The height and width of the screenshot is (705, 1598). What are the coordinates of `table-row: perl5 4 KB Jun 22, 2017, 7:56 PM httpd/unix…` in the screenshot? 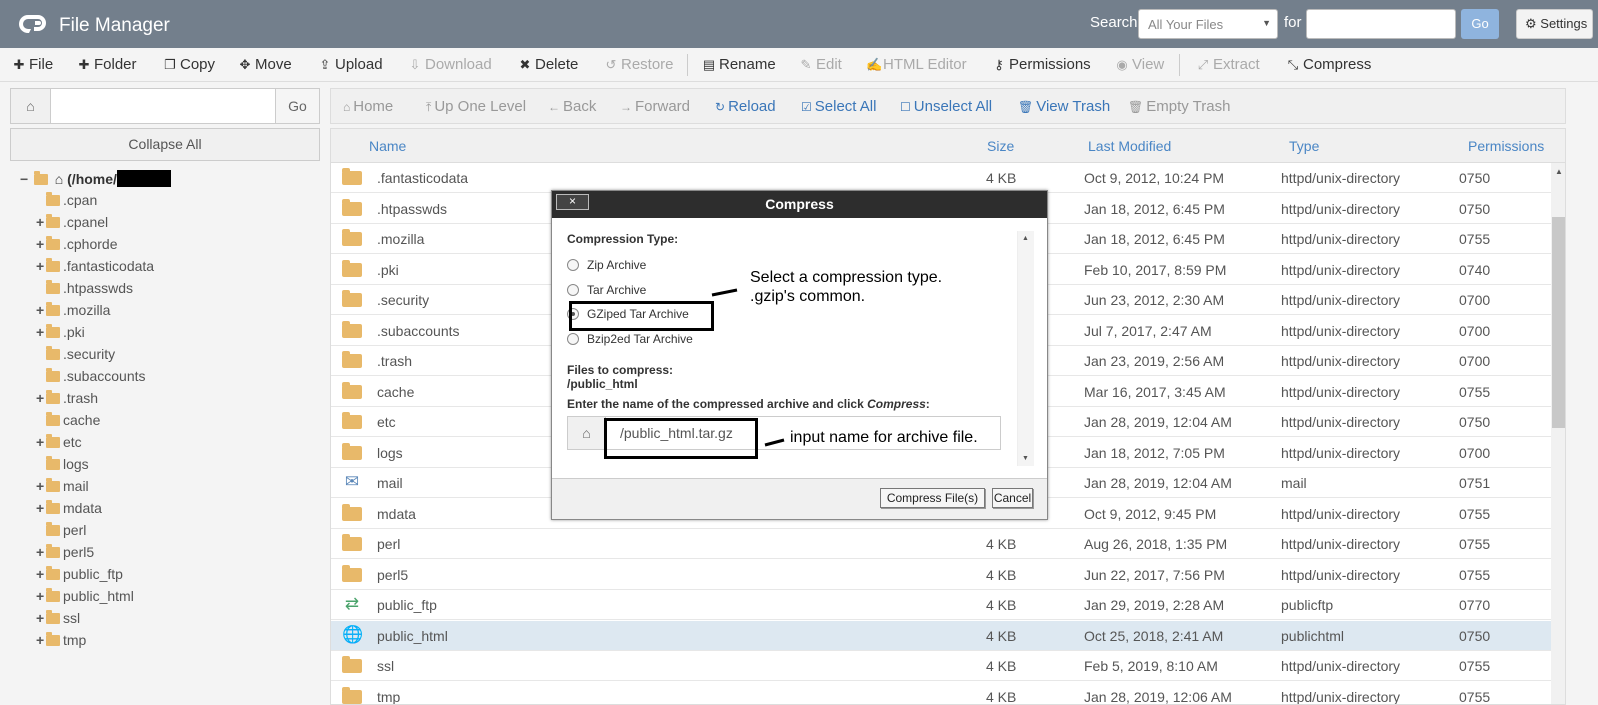 It's located at (941, 575).